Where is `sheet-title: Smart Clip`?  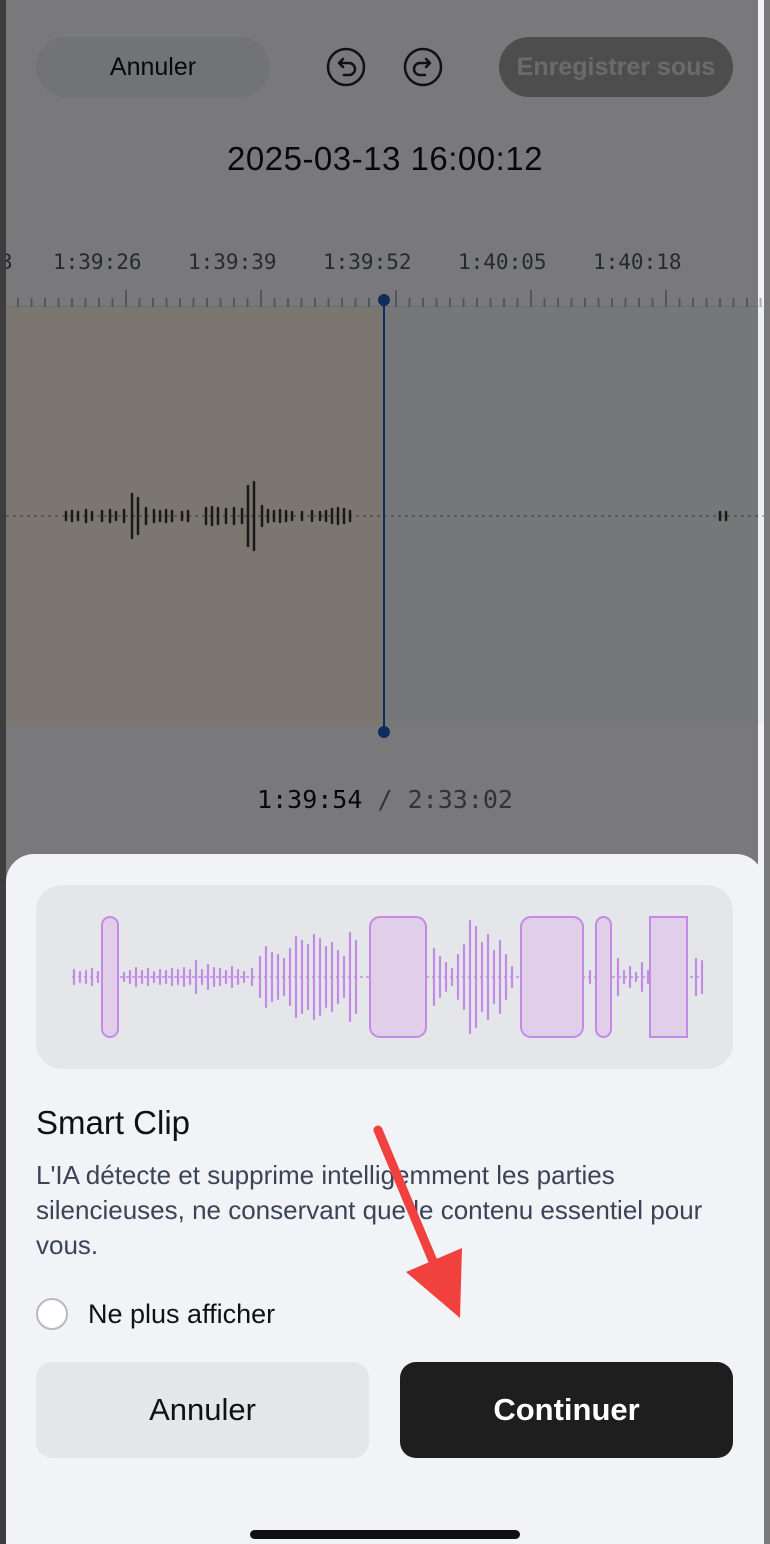
sheet-title: Smart Clip is located at coordinates (113, 1122).